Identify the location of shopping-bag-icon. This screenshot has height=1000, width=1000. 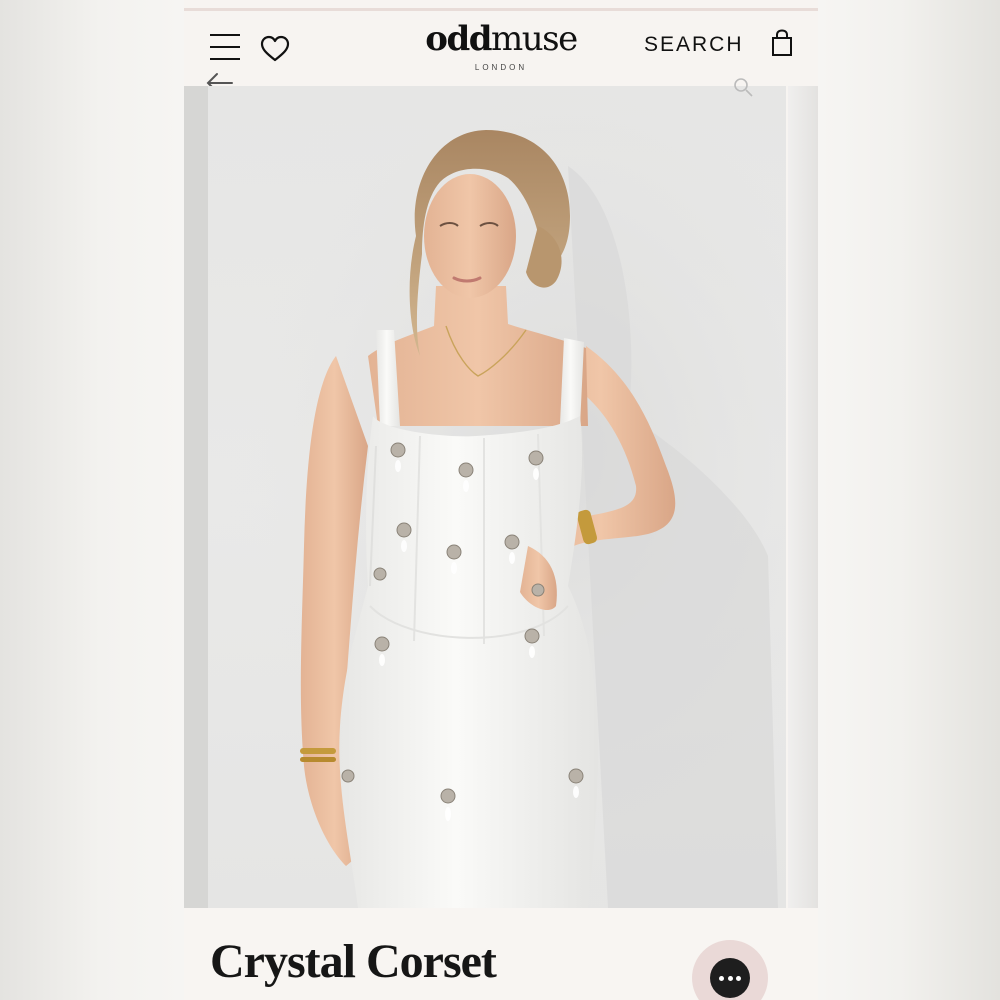
(782, 43).